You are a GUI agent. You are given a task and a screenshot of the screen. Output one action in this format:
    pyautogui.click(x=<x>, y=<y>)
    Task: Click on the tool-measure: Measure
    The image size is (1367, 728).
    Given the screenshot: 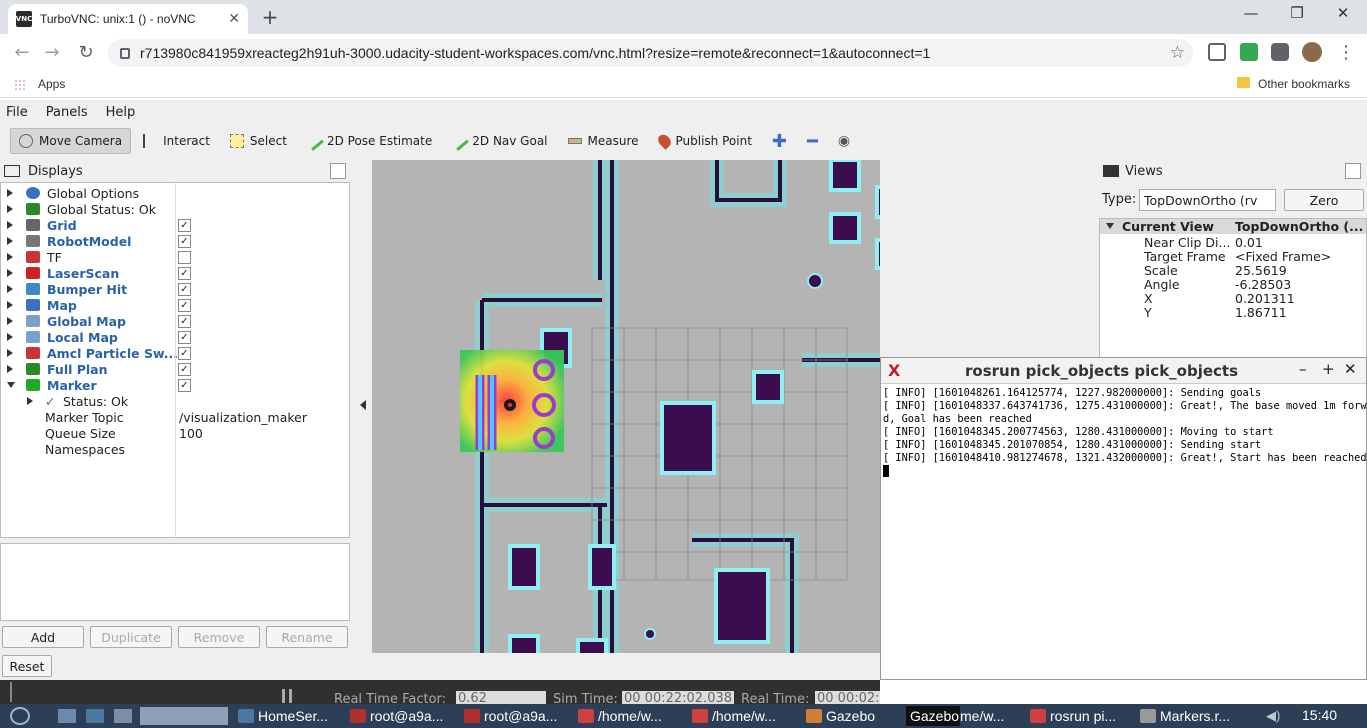 What is the action you would take?
    pyautogui.click(x=603, y=141)
    